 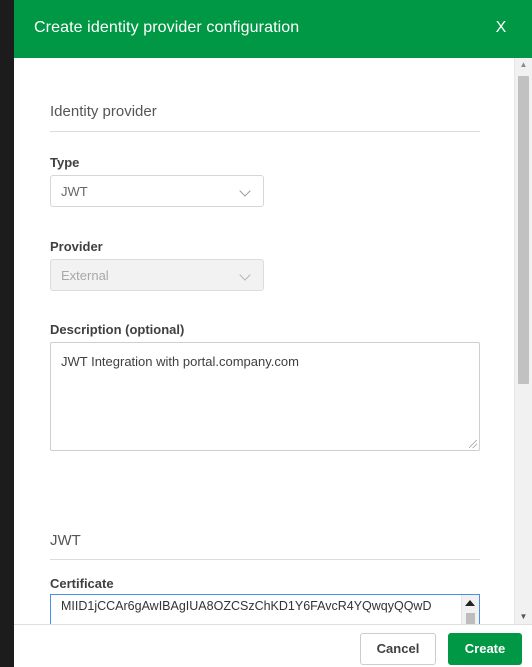 I want to click on scroll-down-arrow-icon: ▼, so click(x=523, y=617).